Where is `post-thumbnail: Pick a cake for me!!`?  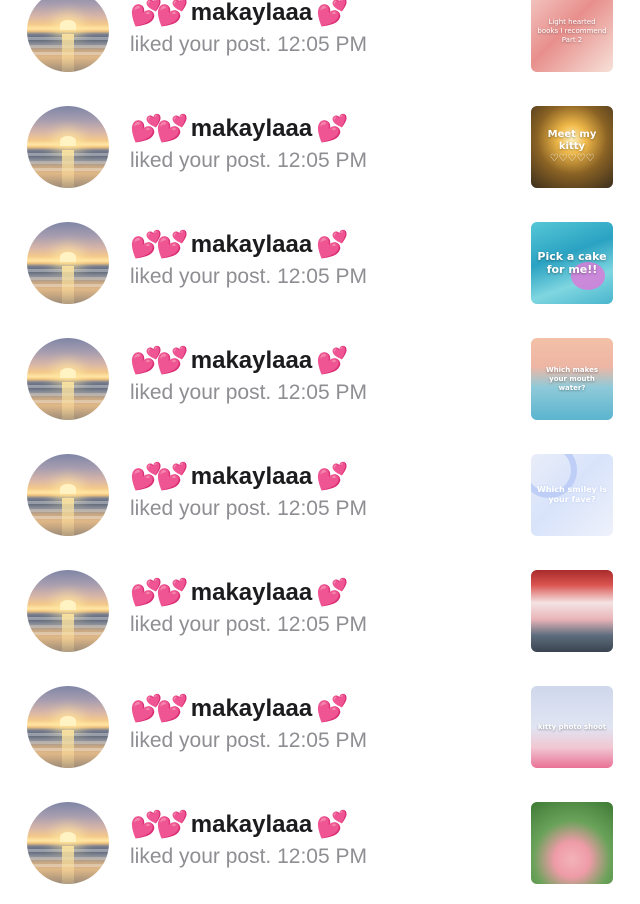 post-thumbnail: Pick a cake for me!! is located at coordinates (572, 263).